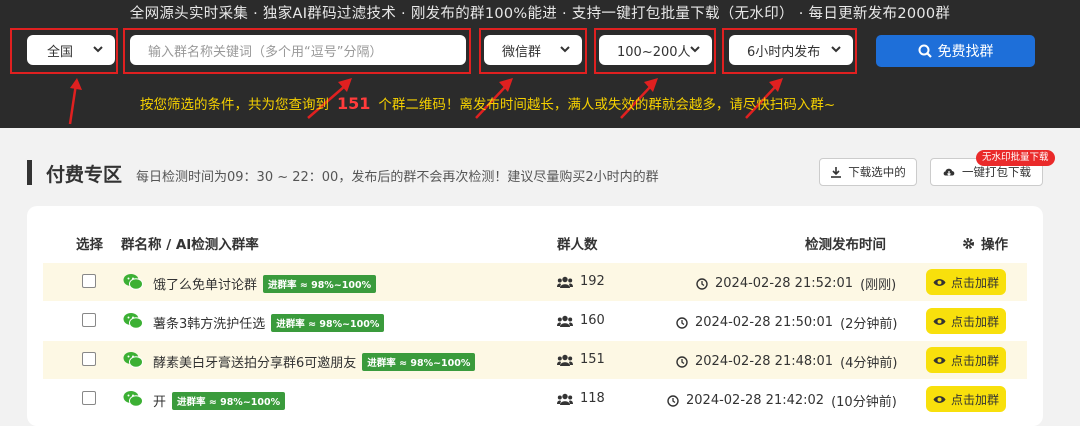 The width and height of the screenshot is (1080, 426). I want to click on publish-time-value: 2024-02-28 21:50:01, so click(764, 322).